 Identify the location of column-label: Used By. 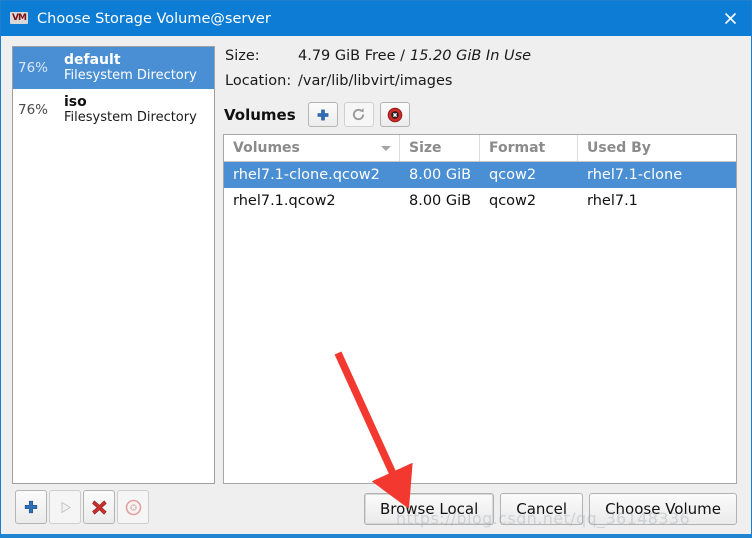
(619, 148).